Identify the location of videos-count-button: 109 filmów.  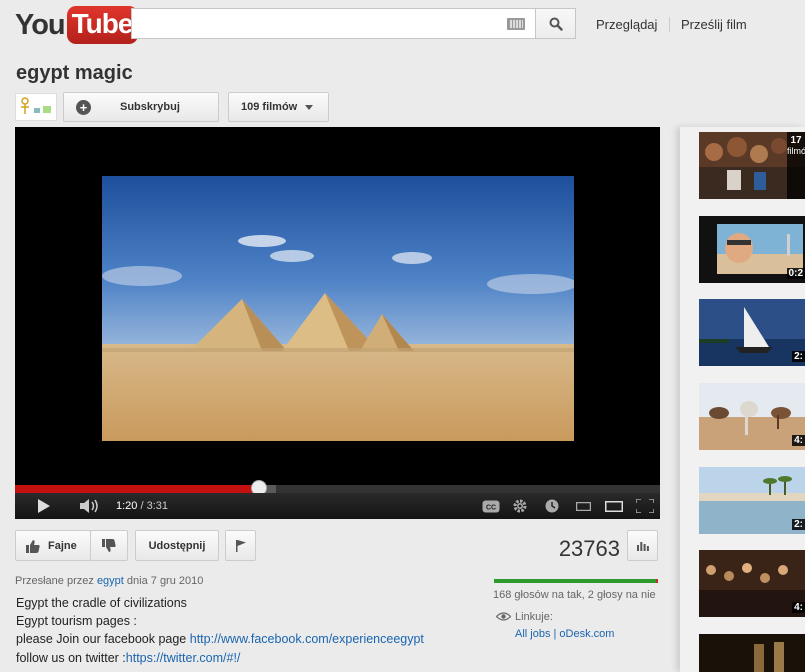
(278, 107).